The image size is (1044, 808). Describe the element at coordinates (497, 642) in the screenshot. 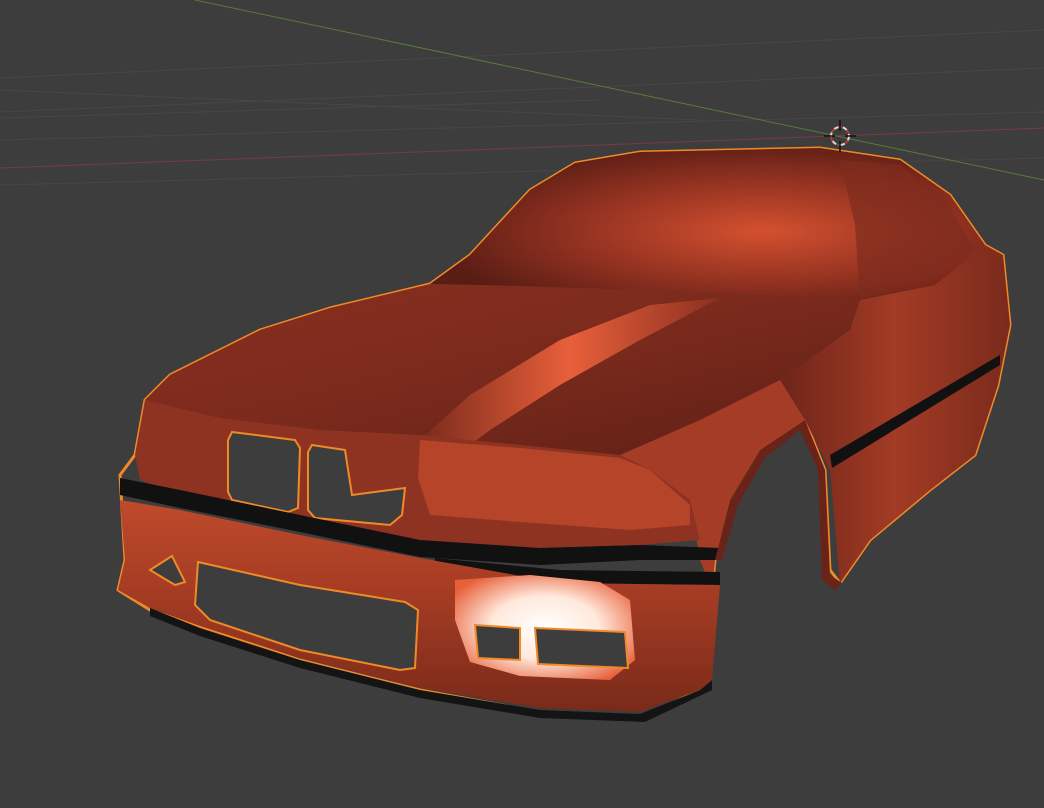

I see `fog-light-left` at that location.